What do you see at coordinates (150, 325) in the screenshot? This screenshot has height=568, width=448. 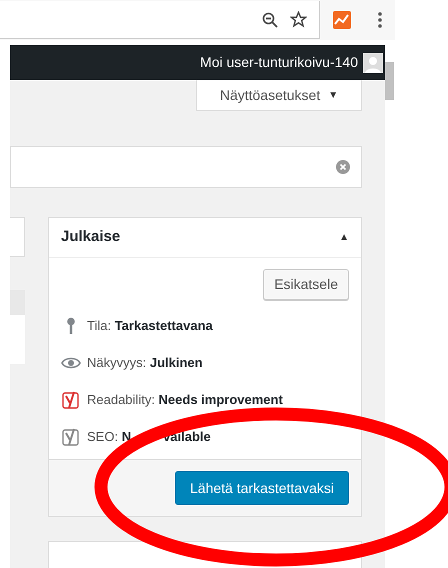 I see `status-text: Tila: Tarkastettavana` at bounding box center [150, 325].